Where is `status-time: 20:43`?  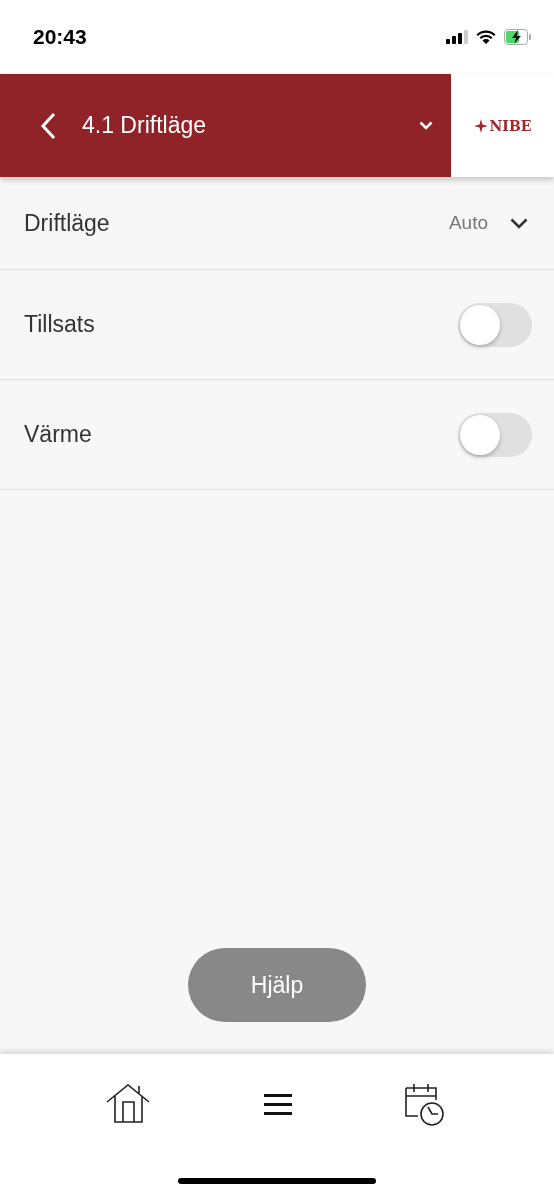 status-time: 20:43 is located at coordinates (60, 37).